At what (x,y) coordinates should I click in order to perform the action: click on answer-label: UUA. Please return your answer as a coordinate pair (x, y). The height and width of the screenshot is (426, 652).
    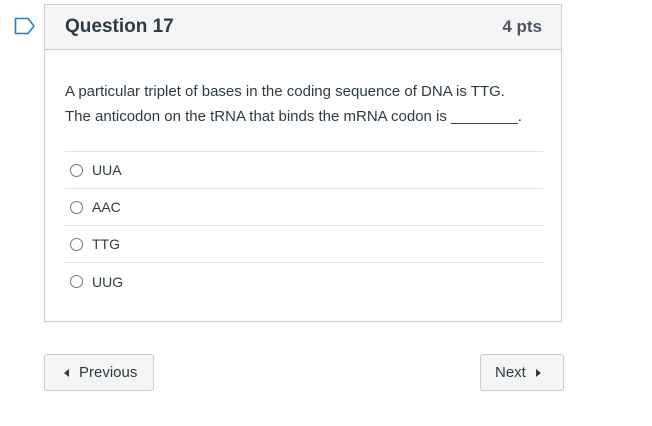
    Looking at the image, I should click on (107, 170).